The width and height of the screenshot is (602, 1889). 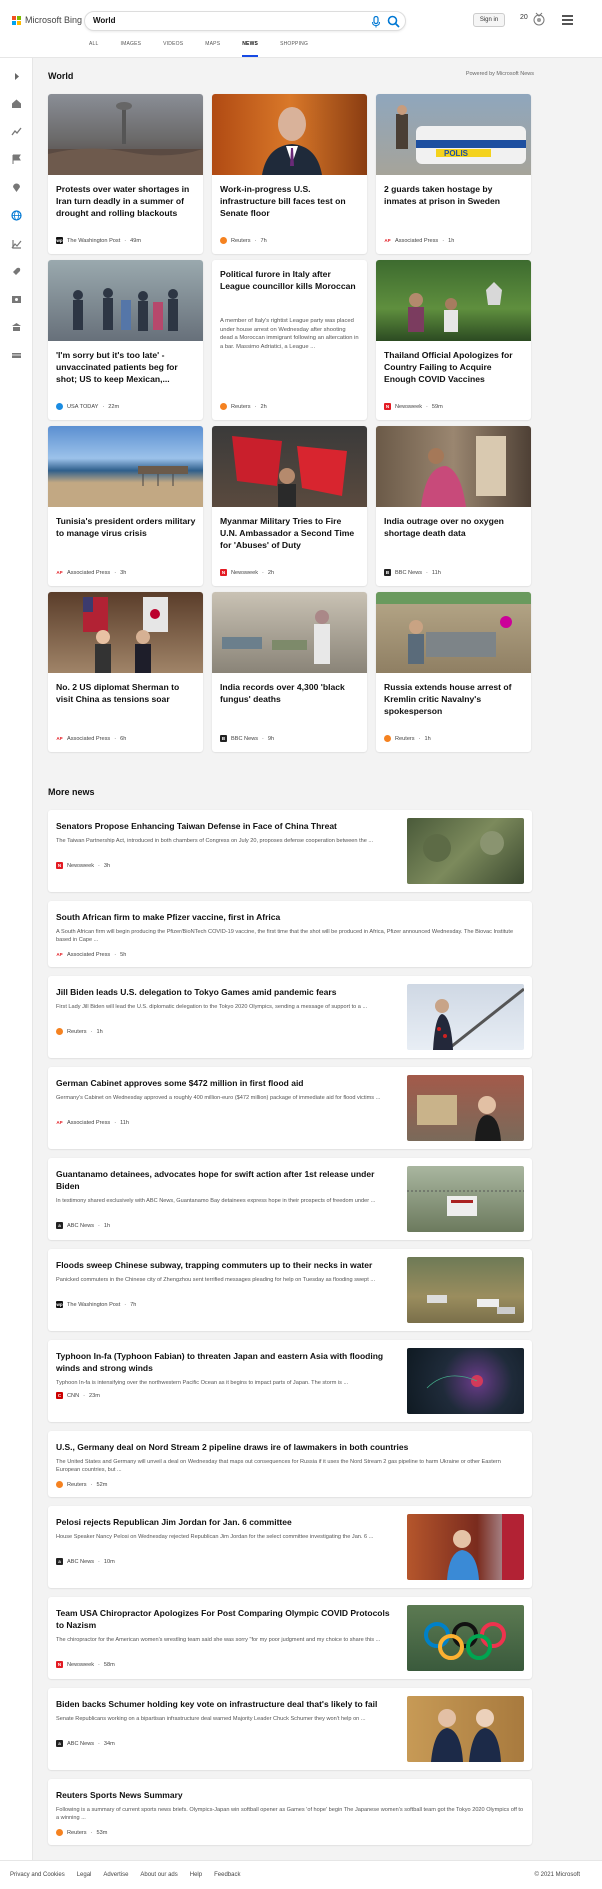 What do you see at coordinates (453, 466) in the screenshot?
I see `card-image` at bounding box center [453, 466].